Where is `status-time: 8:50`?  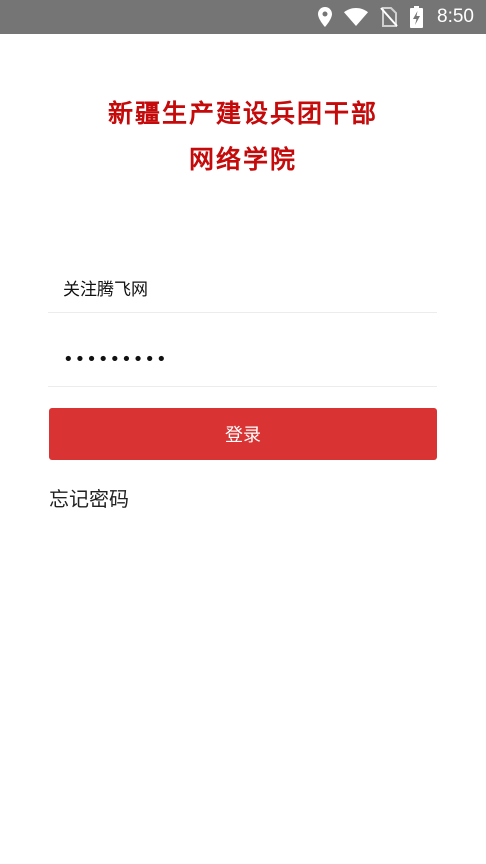 status-time: 8:50 is located at coordinates (455, 16).